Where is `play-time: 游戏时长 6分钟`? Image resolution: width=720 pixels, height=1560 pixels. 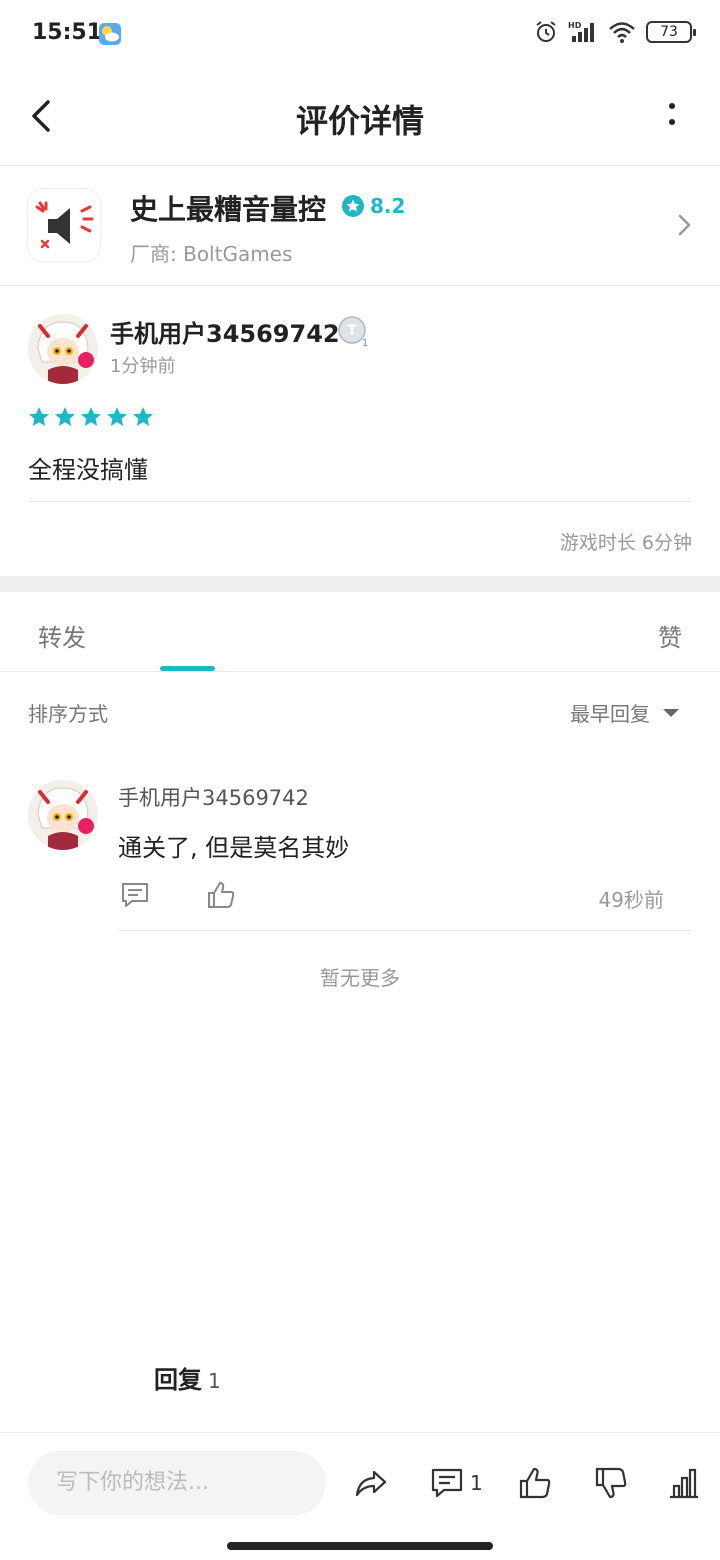
play-time: 游戏时长 6分钟 is located at coordinates (625, 543).